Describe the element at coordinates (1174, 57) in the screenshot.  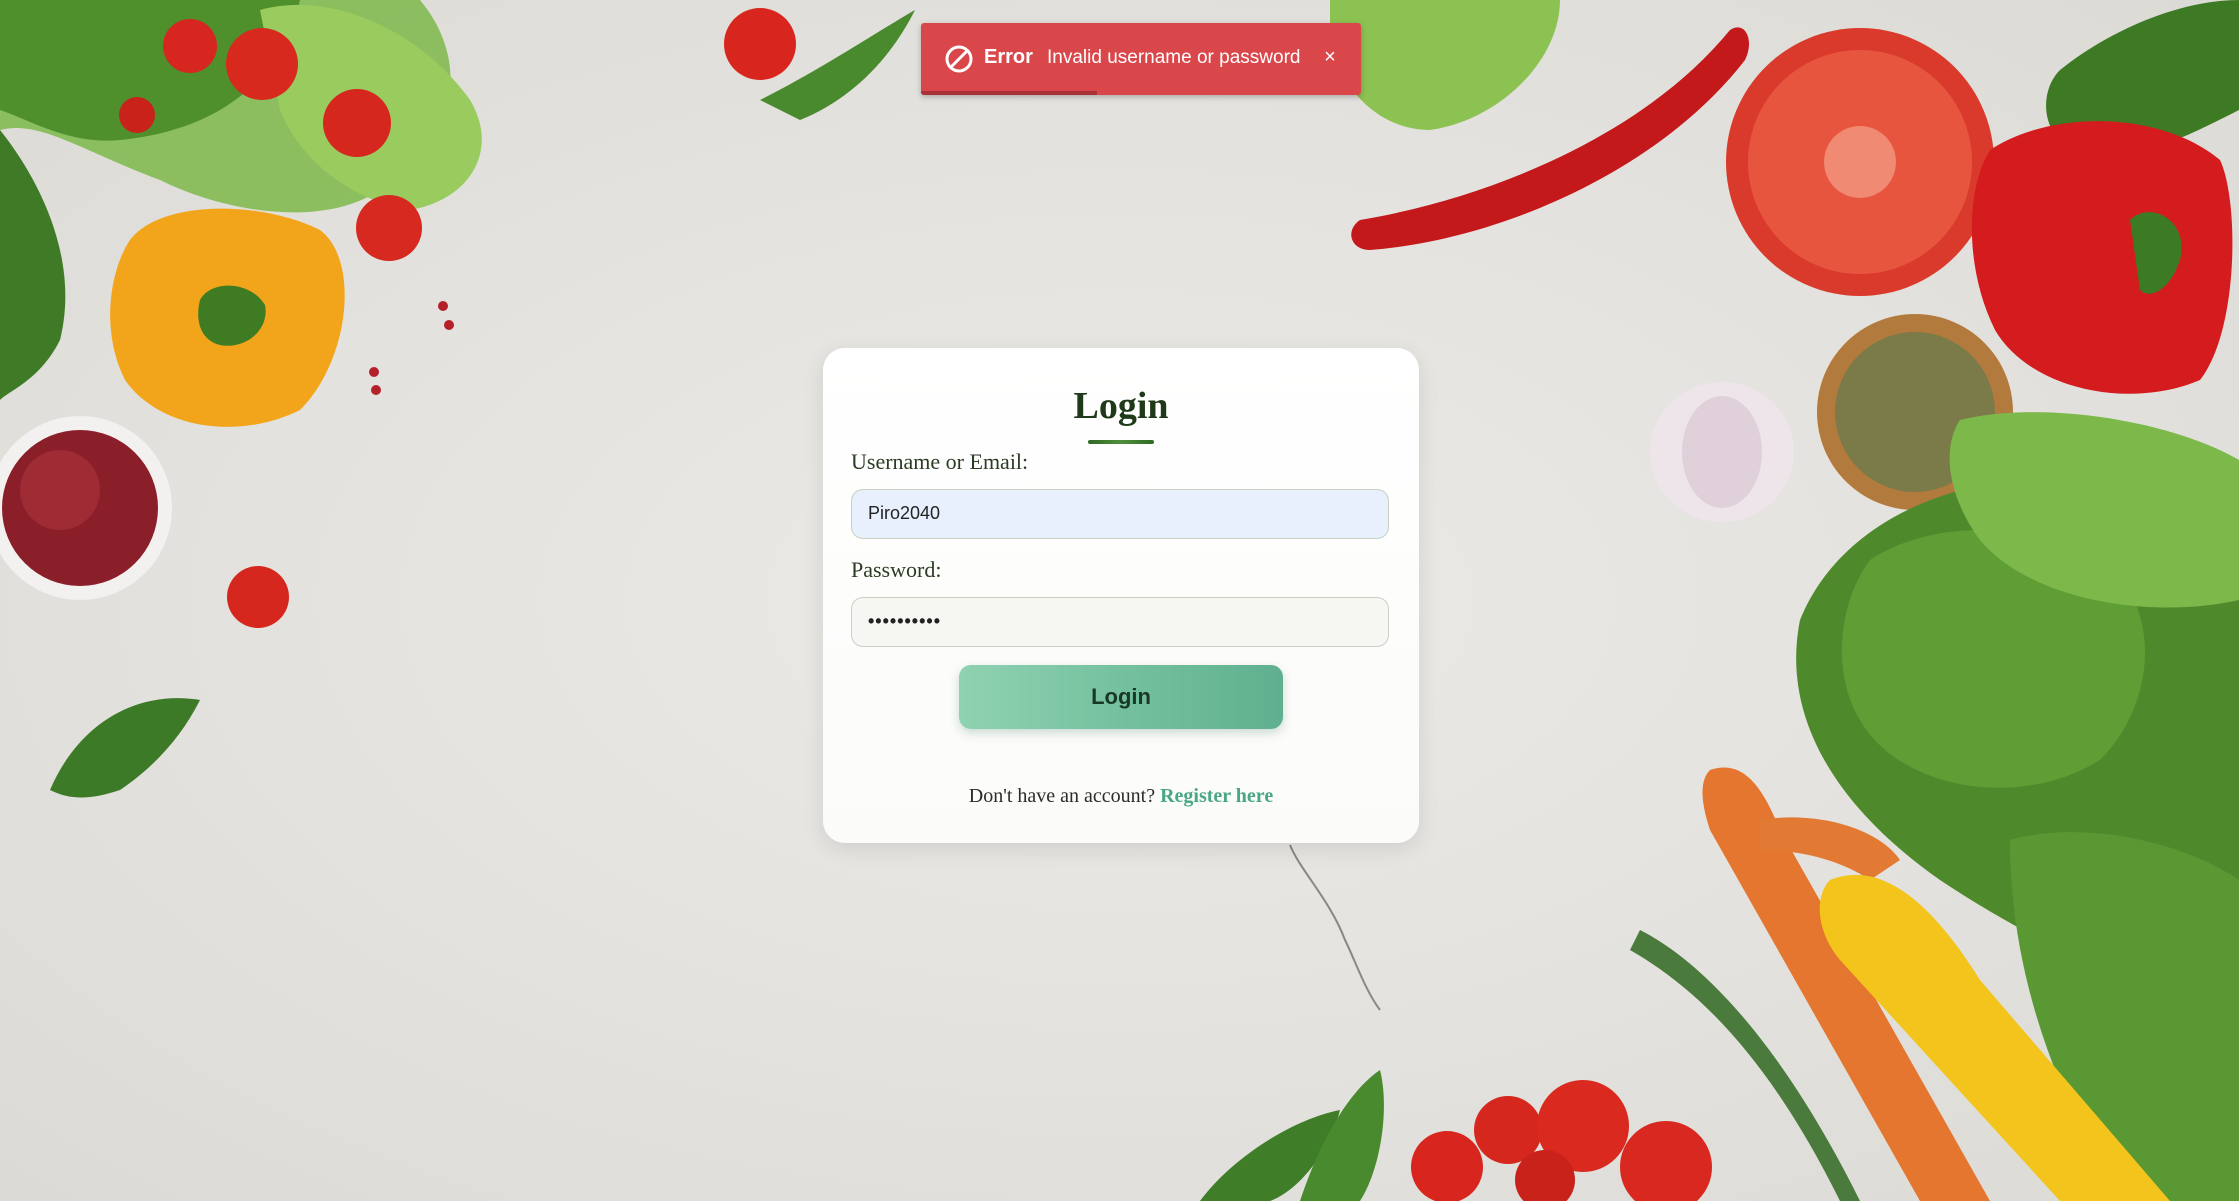
I see `toast-message: Invalid username or password` at that location.